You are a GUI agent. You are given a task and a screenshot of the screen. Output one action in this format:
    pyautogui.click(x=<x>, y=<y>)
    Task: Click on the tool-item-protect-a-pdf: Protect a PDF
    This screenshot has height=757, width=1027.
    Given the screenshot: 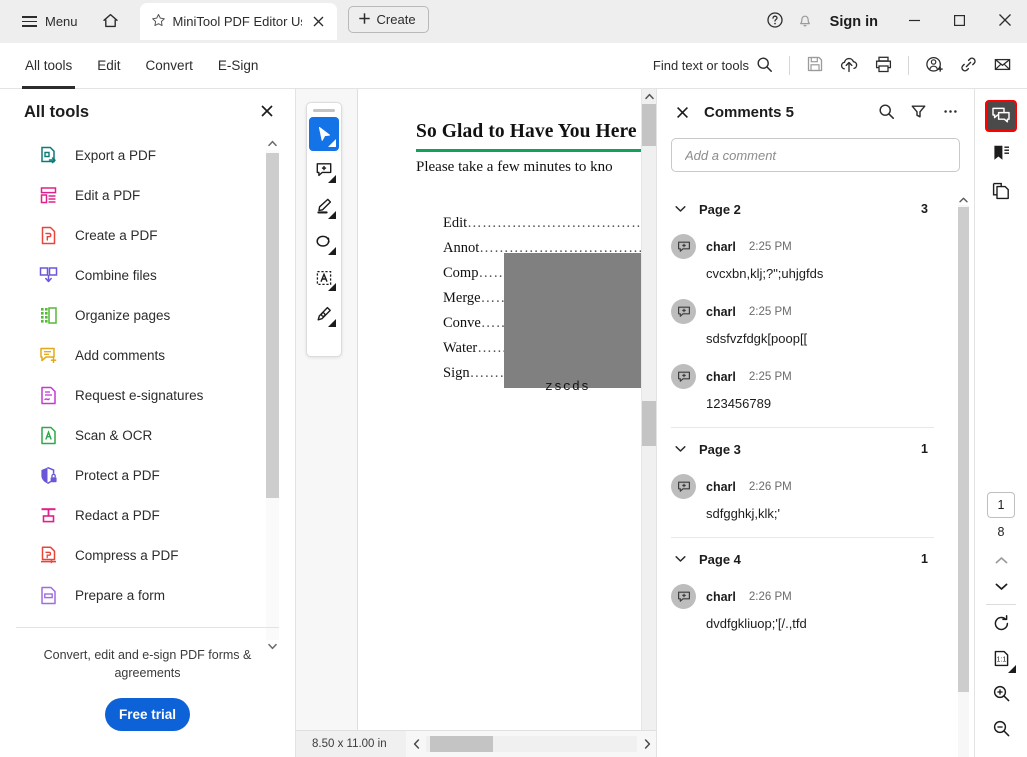 What is the action you would take?
    pyautogui.click(x=135, y=475)
    